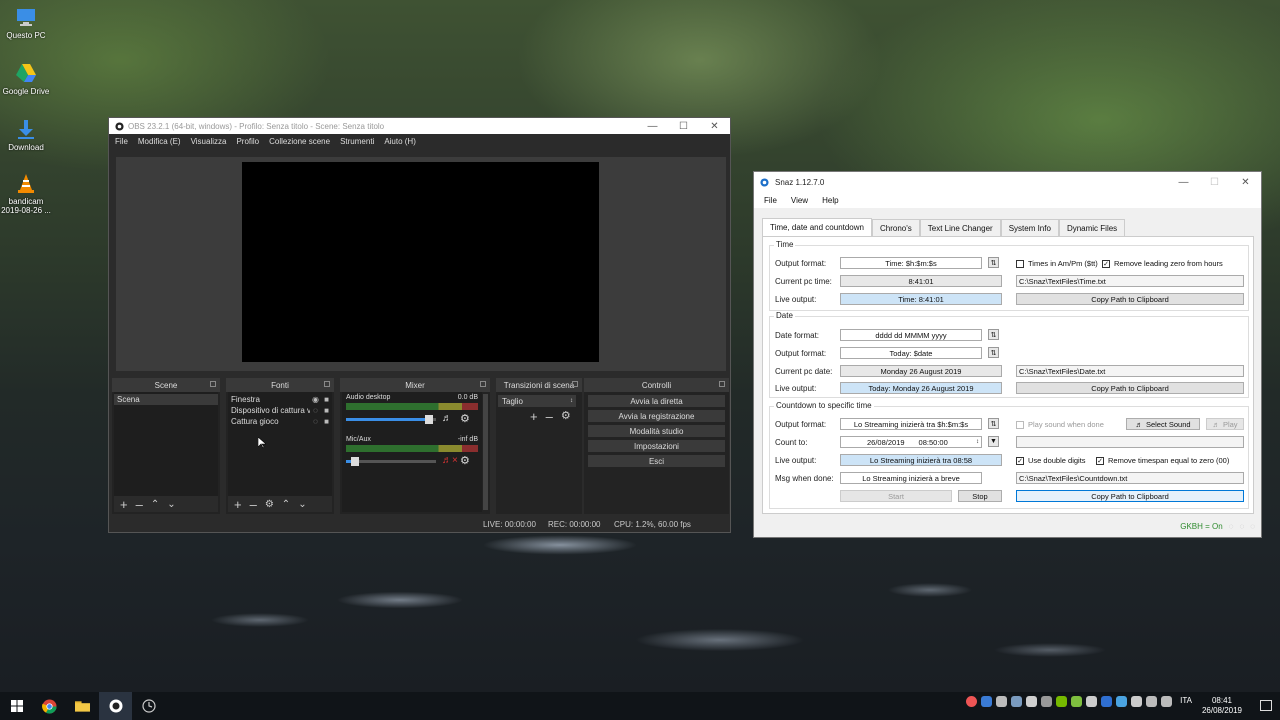  Describe the element at coordinates (1163, 424) in the screenshot. I see `select-sound-button: ♬ Select Sound` at that location.